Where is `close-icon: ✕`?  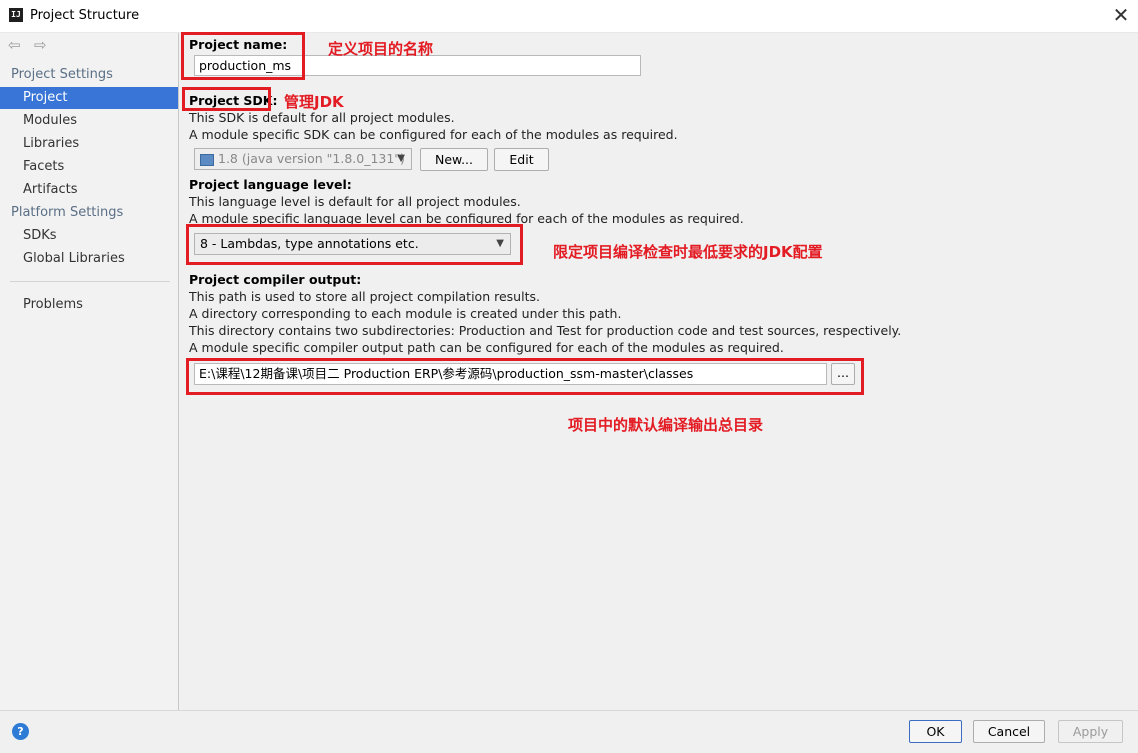
close-icon: ✕ is located at coordinates (1121, 16).